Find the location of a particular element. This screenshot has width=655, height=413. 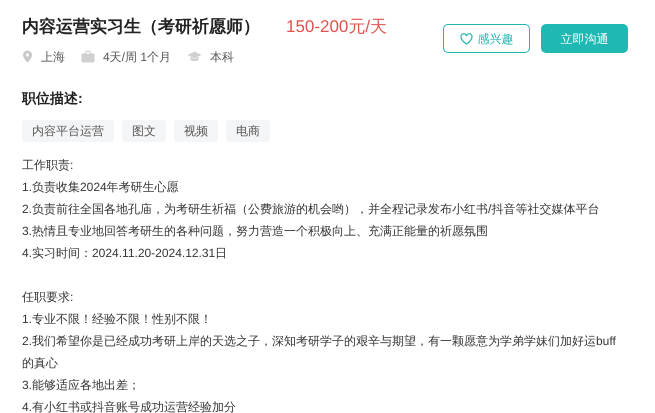

tag: 视频 is located at coordinates (196, 131).